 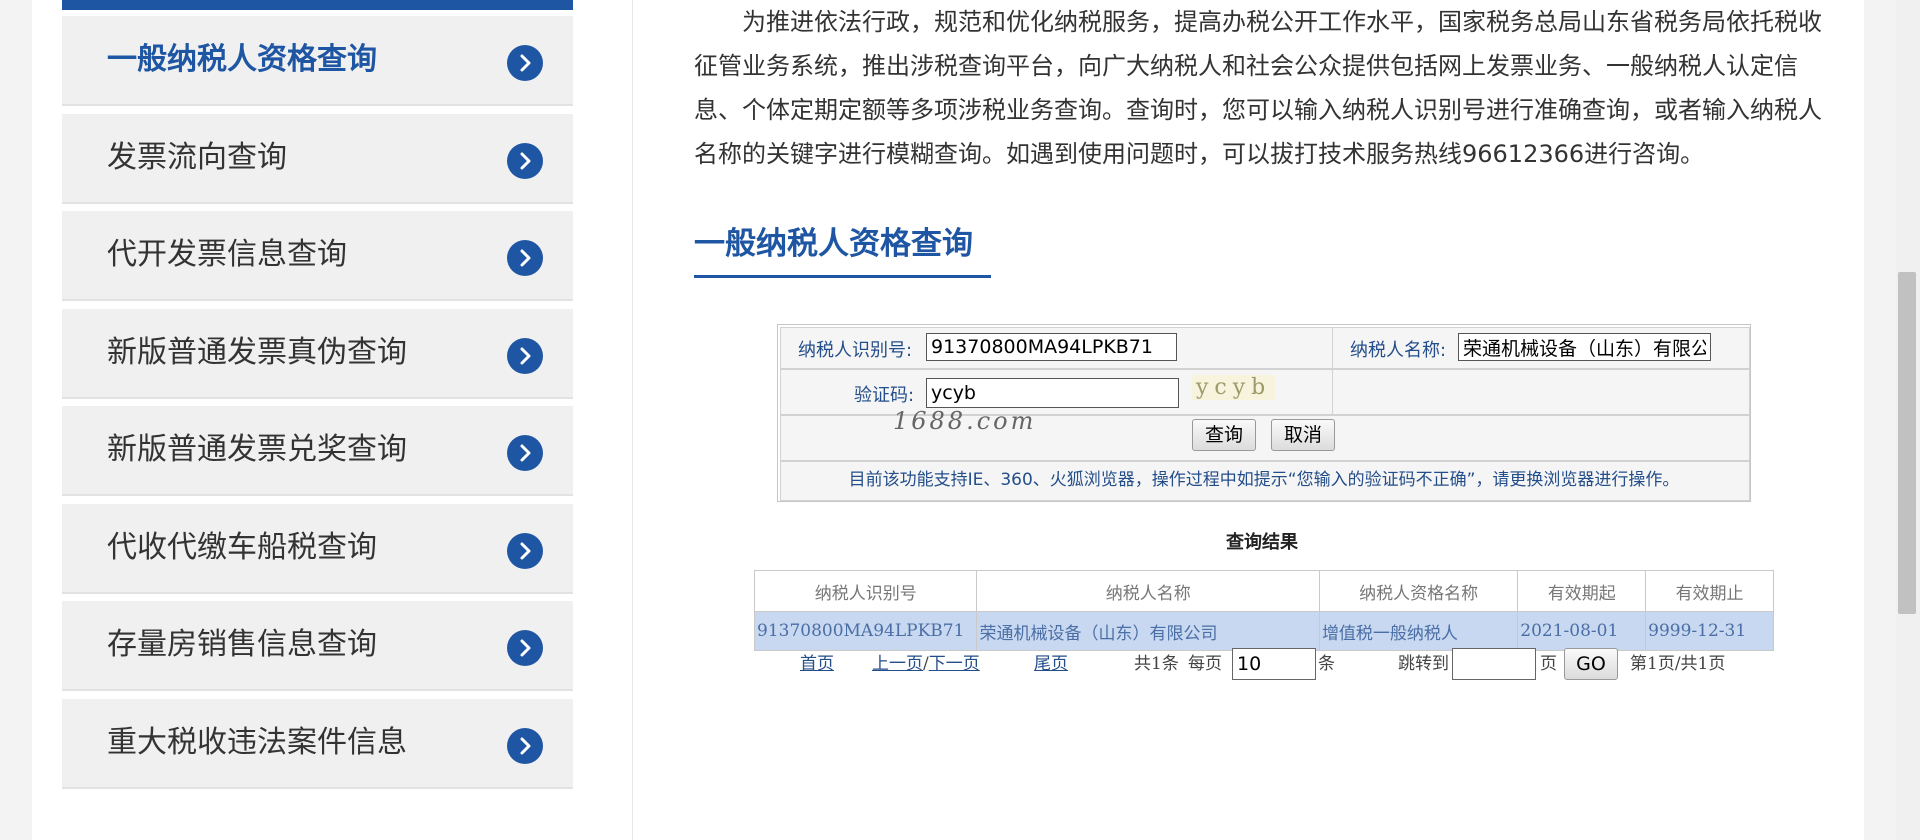 I want to click on per-page-input, so click(x=1274, y=664).